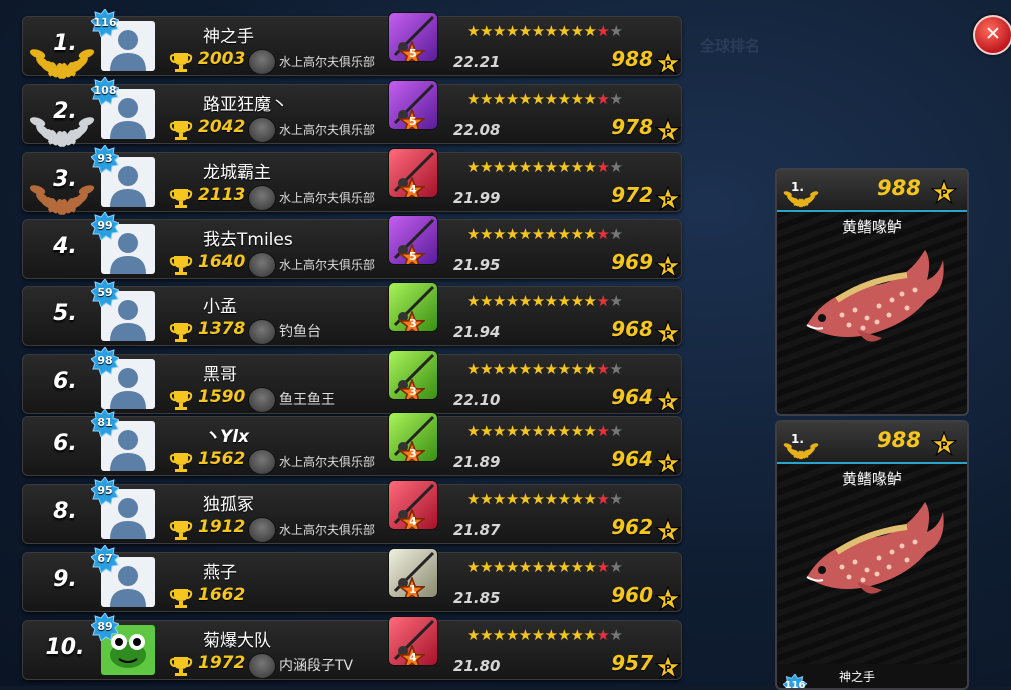 Image resolution: width=1011 pixels, height=690 pixels. I want to click on catch-weight: 21.94, so click(477, 332).